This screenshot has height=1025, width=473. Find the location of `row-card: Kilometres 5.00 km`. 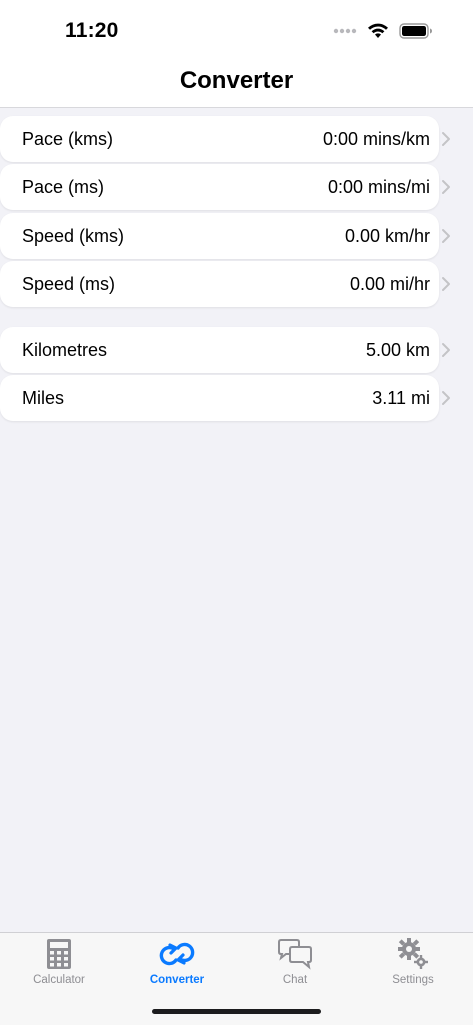

row-card: Kilometres 5.00 km is located at coordinates (219, 350).